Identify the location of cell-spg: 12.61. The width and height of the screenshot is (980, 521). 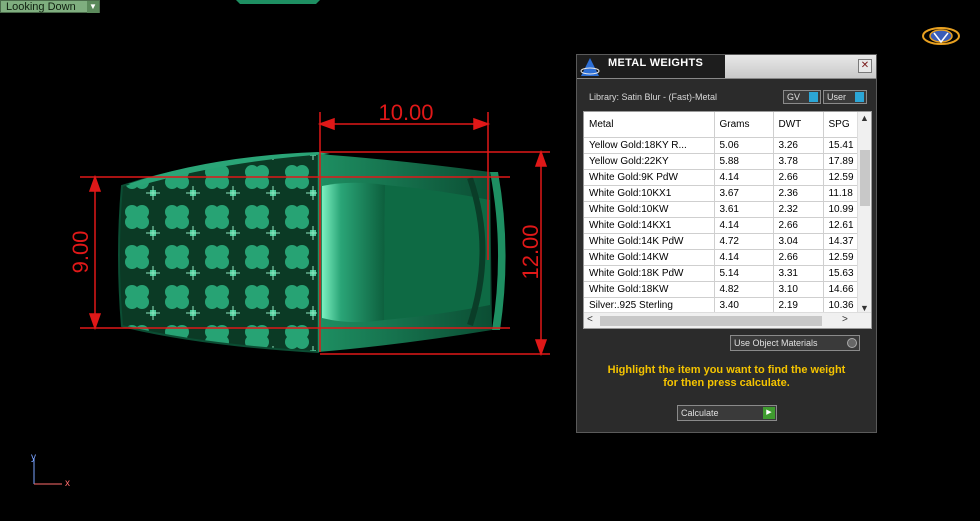
(841, 225).